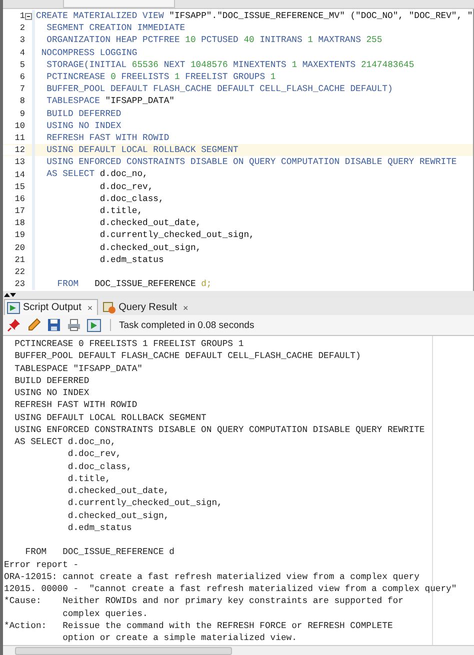 The width and height of the screenshot is (474, 655). I want to click on output-line: d.currently_checked_out_sign,, so click(145, 503).